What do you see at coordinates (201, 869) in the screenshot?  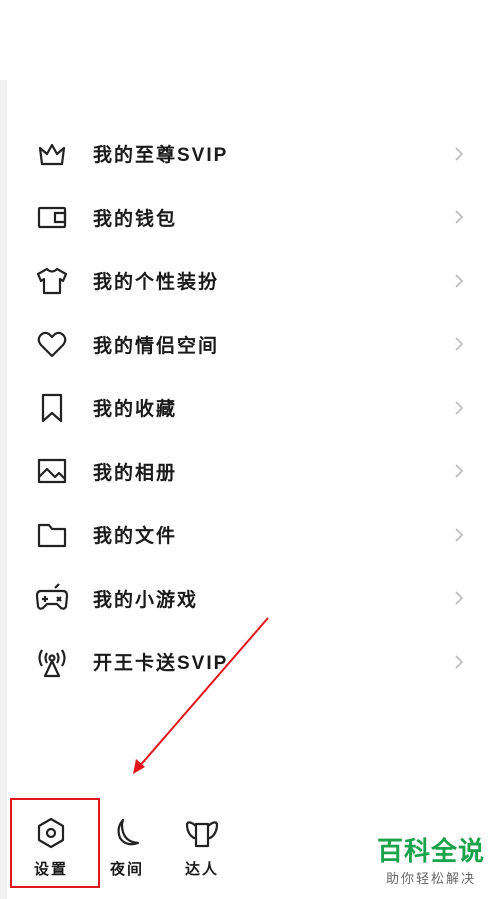 I see `expert-label: 达人` at bounding box center [201, 869].